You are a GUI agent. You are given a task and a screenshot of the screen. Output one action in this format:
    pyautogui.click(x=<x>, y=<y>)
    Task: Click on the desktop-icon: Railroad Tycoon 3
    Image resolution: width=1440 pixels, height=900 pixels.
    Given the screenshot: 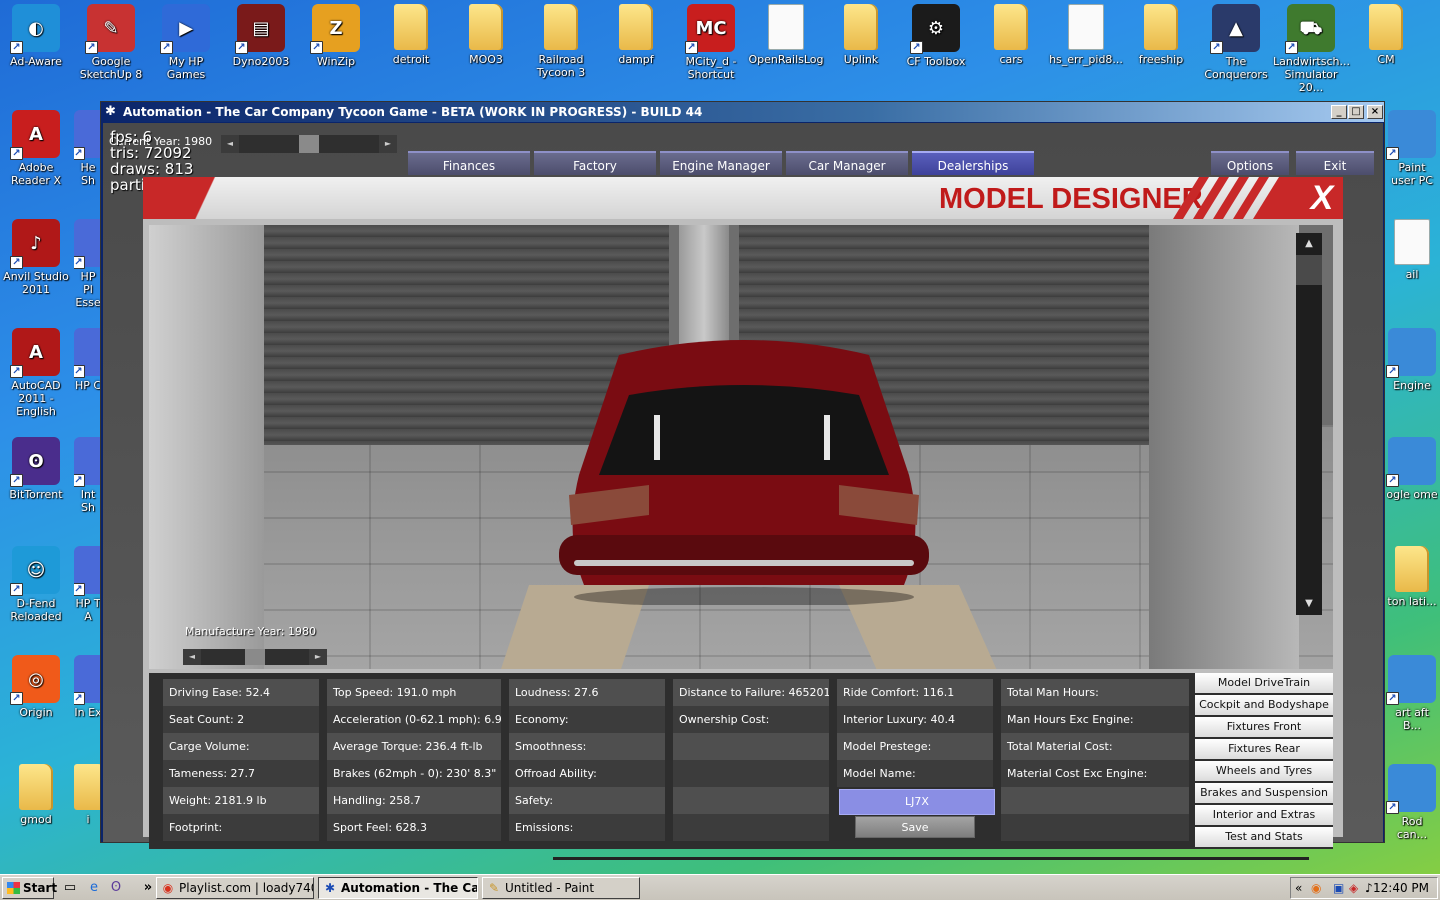 What is the action you would take?
    pyautogui.click(x=561, y=41)
    